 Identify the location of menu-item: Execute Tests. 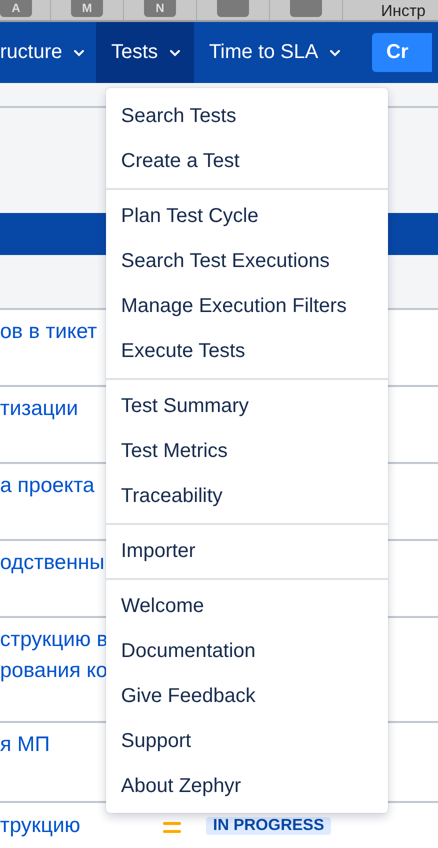
(247, 351).